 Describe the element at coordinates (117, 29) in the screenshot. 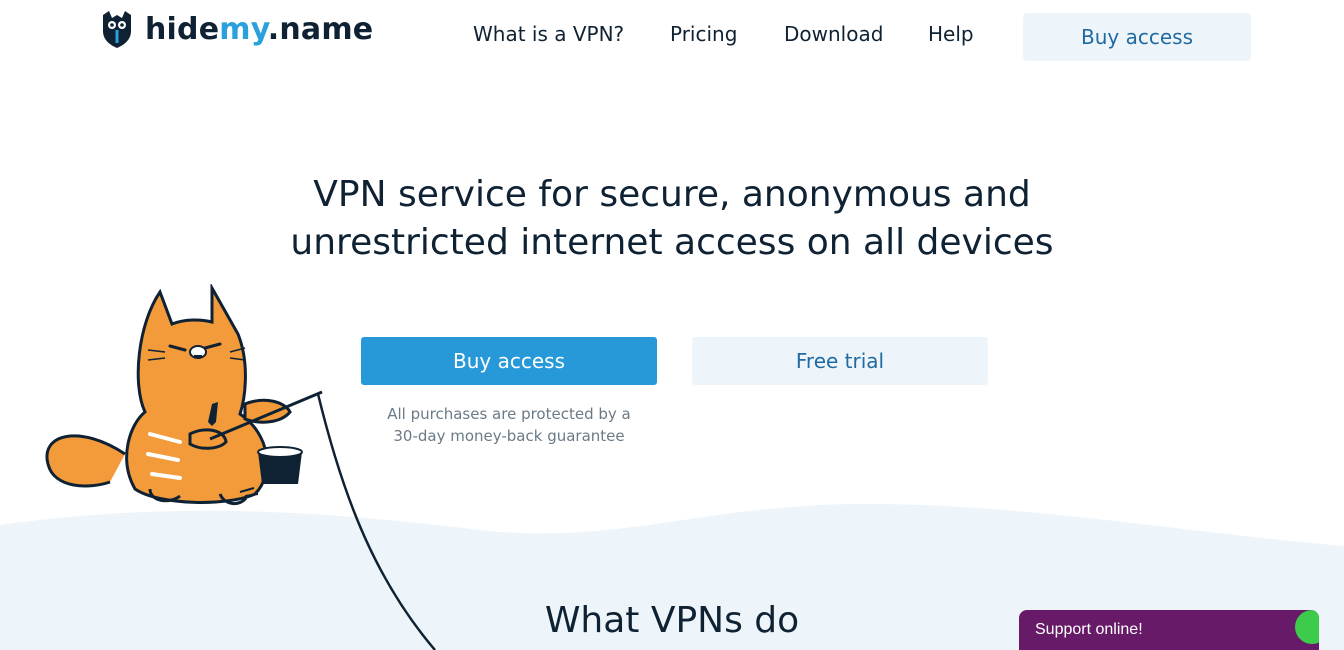

I see `shield-owl-icon` at that location.